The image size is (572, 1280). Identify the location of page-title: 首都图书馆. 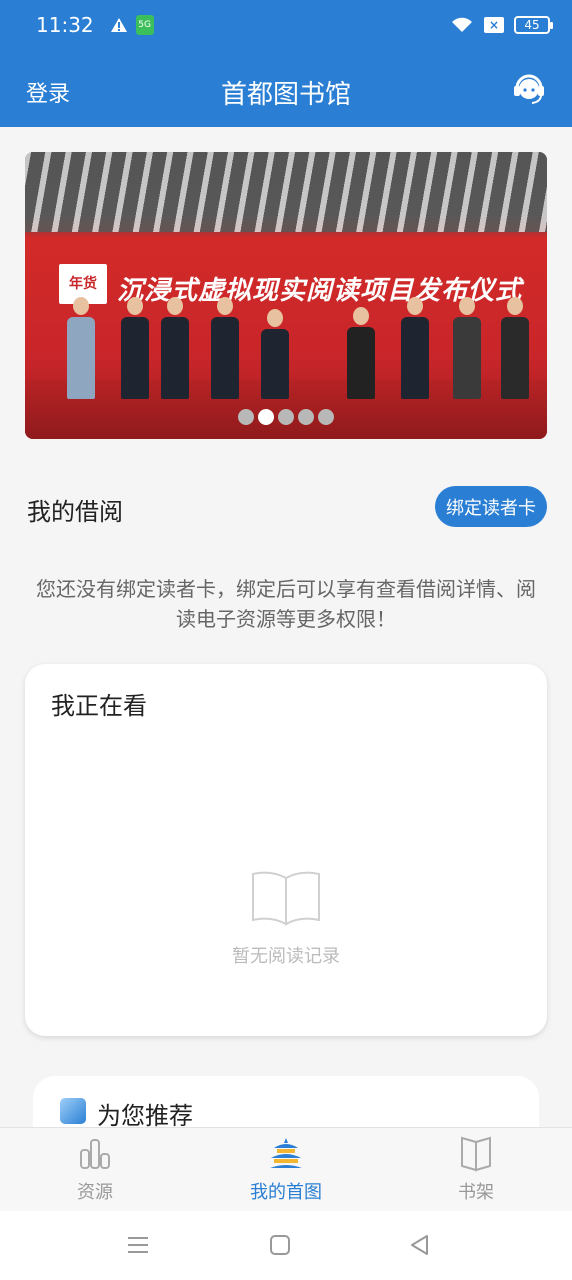
(285, 95).